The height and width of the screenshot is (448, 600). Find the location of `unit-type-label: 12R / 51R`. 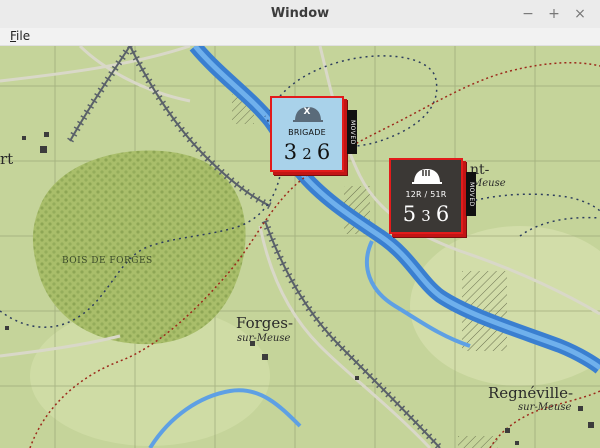

unit-type-label: 12R / 51R is located at coordinates (426, 194).